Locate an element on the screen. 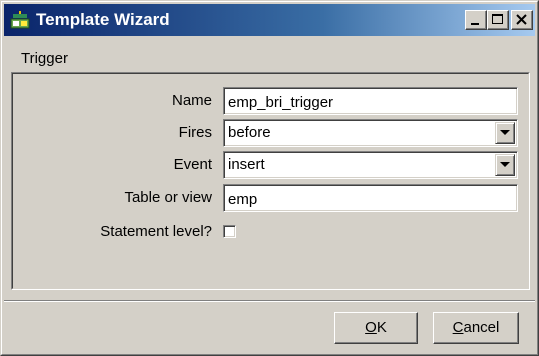 Image resolution: width=539 pixels, height=356 pixels. maximize-button is located at coordinates (498, 20).